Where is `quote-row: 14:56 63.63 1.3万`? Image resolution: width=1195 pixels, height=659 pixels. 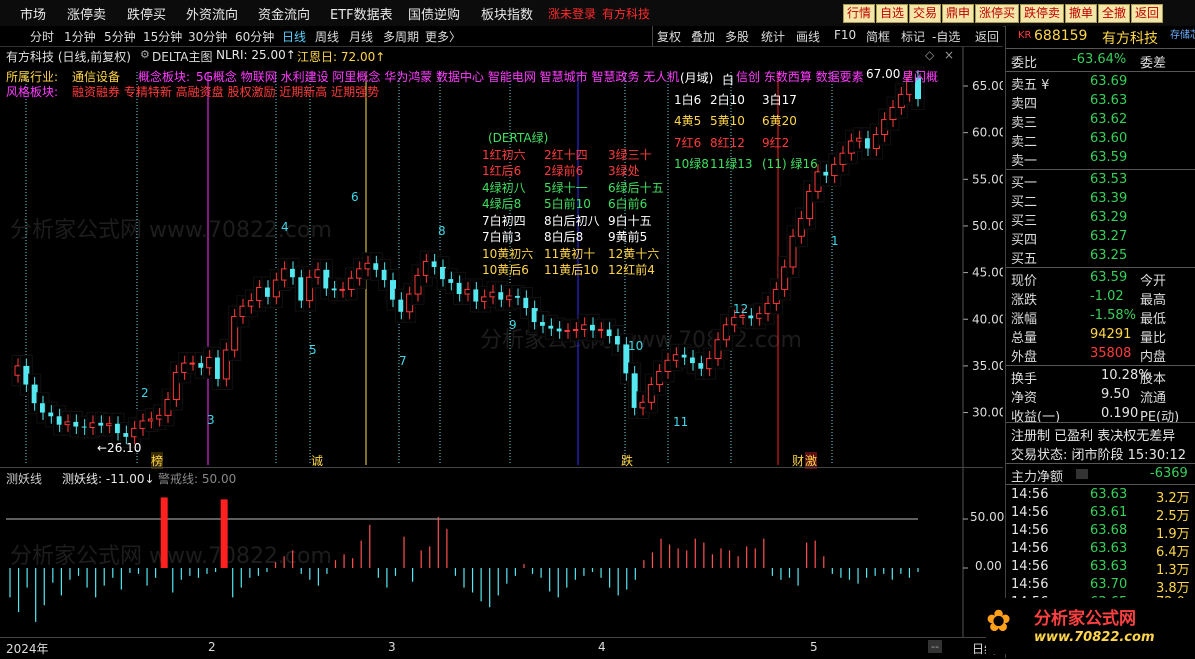
quote-row: 14:56 63.63 1.3万 is located at coordinates (1100, 568).